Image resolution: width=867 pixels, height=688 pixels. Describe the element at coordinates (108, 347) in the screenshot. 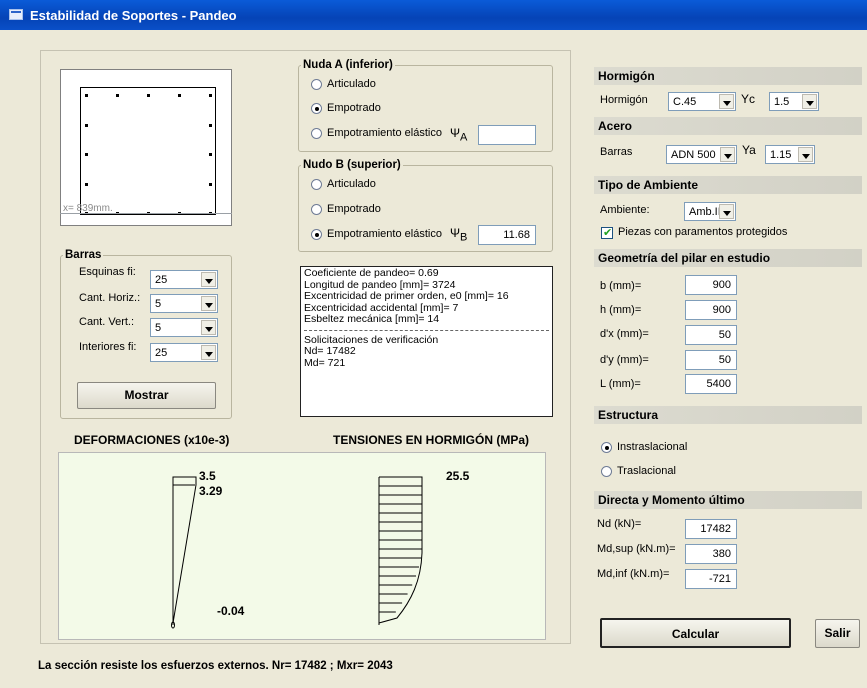

I see `interiores-label: Interiores fi:` at that location.